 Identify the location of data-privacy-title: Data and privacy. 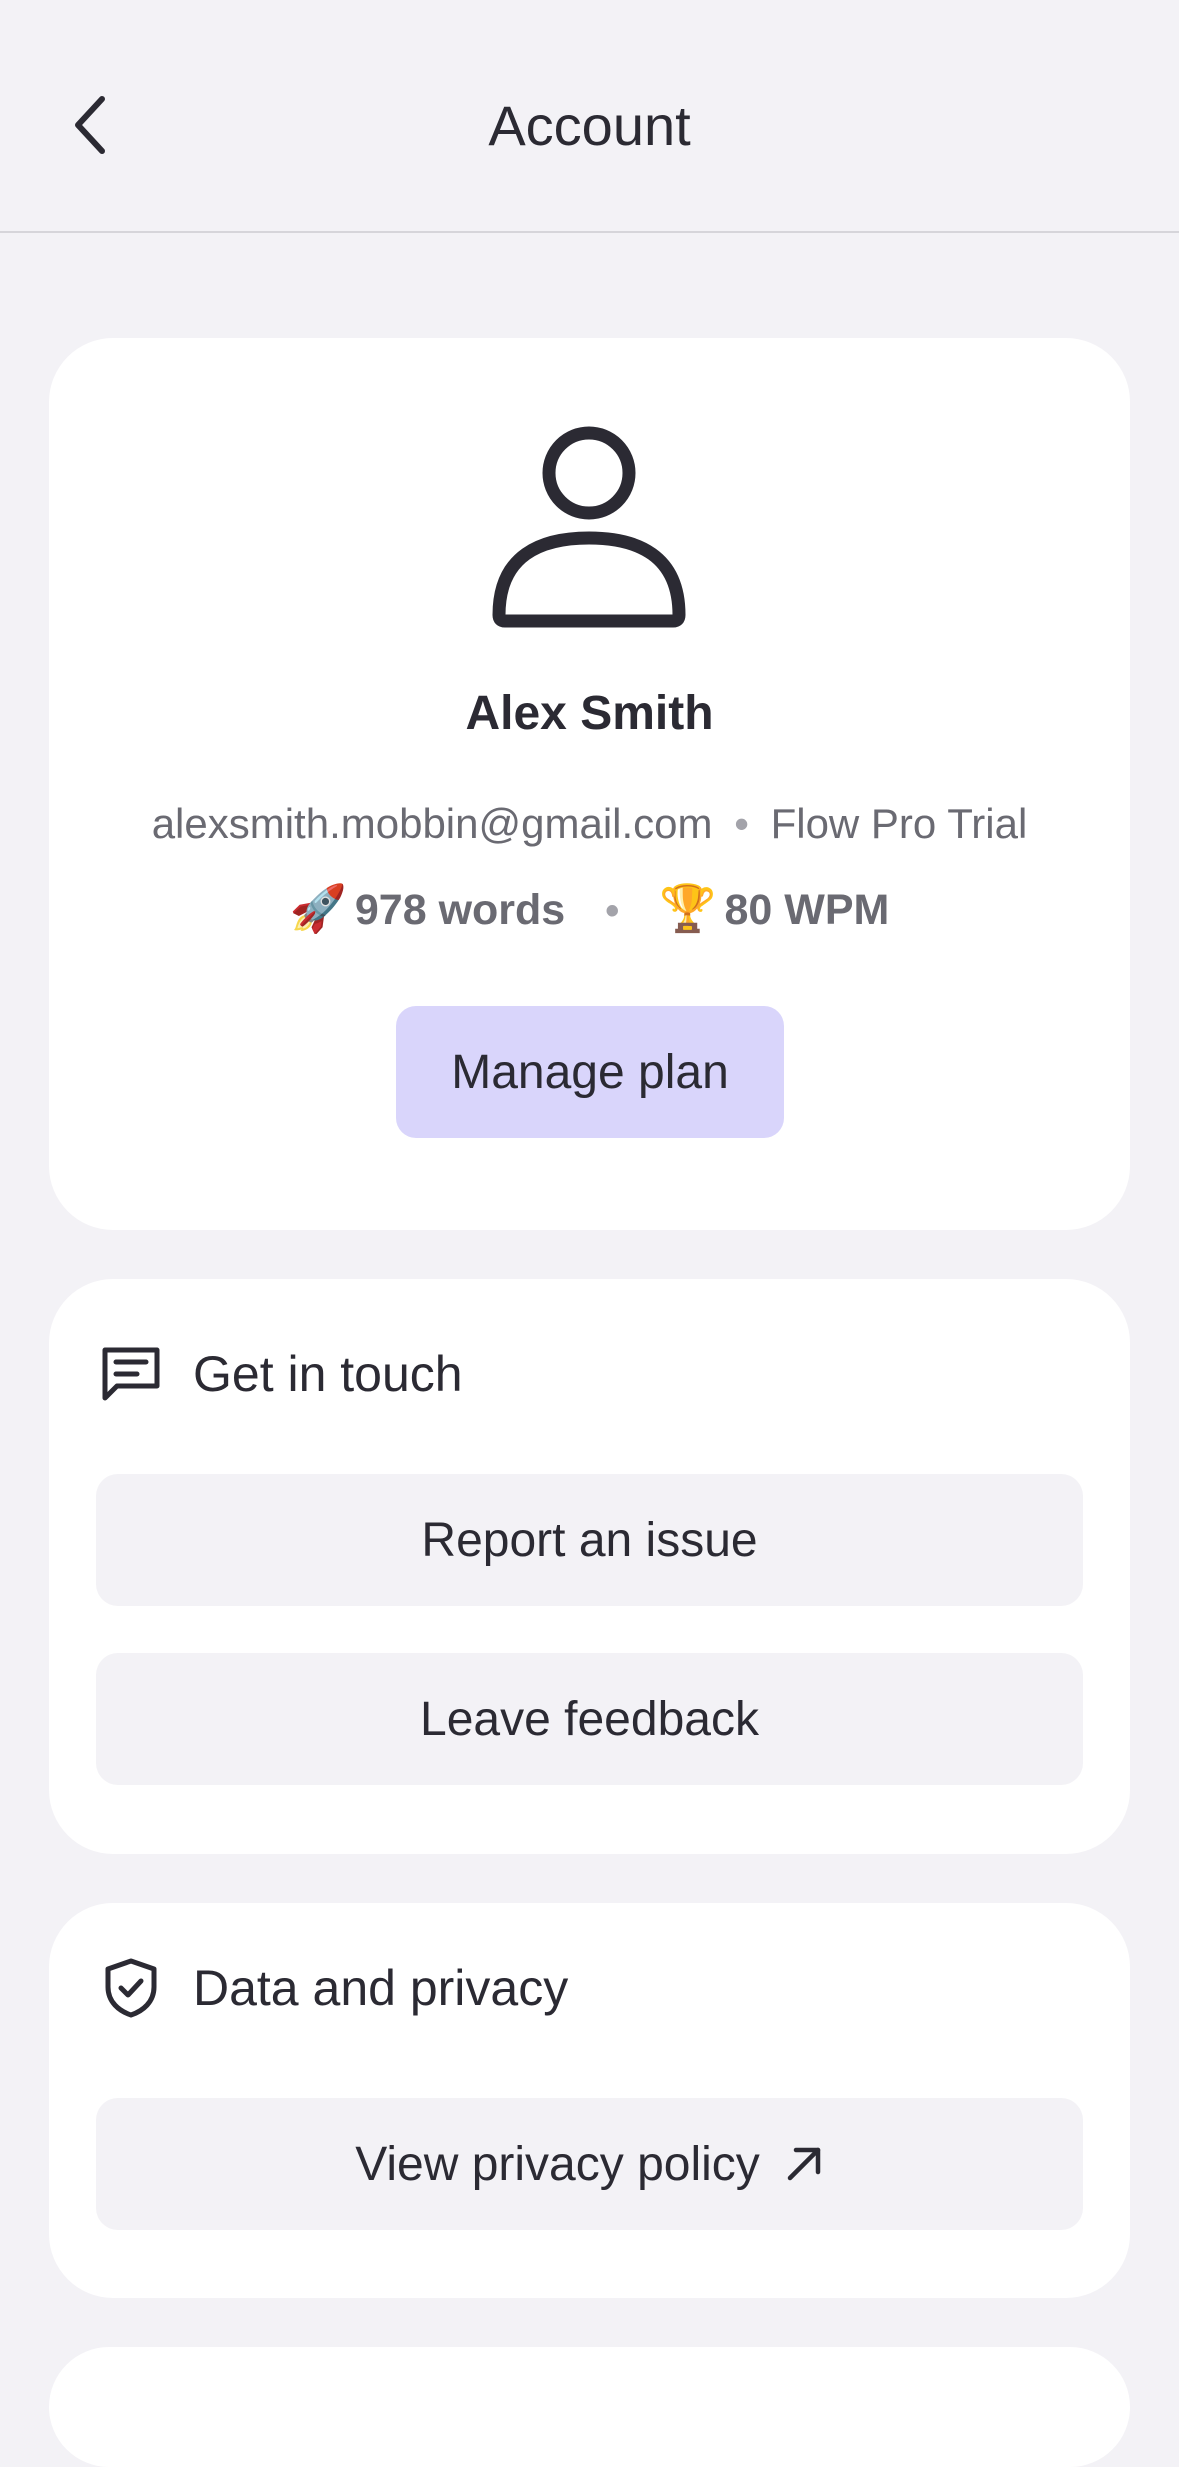
(381, 1988).